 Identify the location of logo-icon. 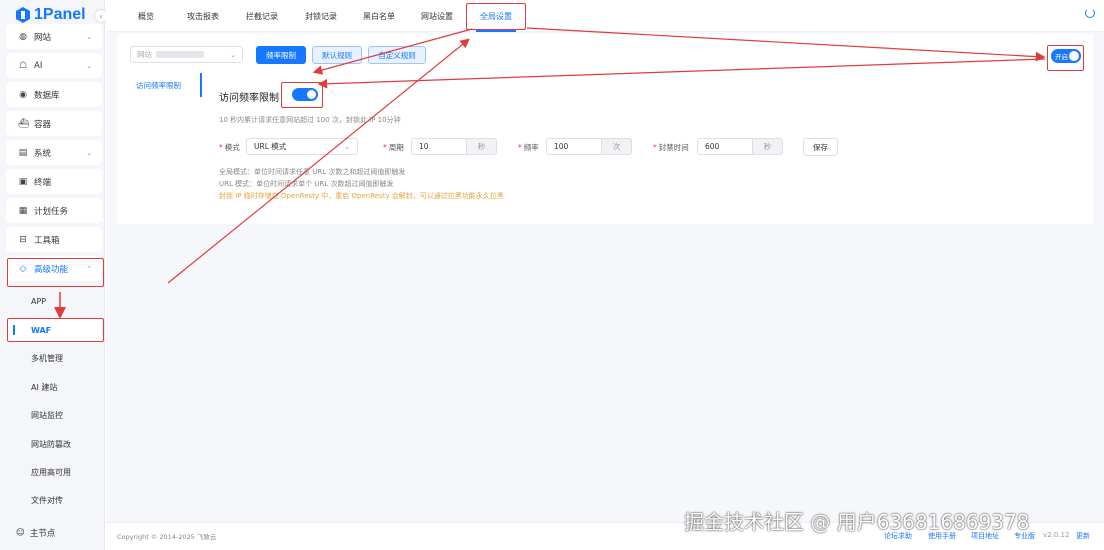
(23, 15).